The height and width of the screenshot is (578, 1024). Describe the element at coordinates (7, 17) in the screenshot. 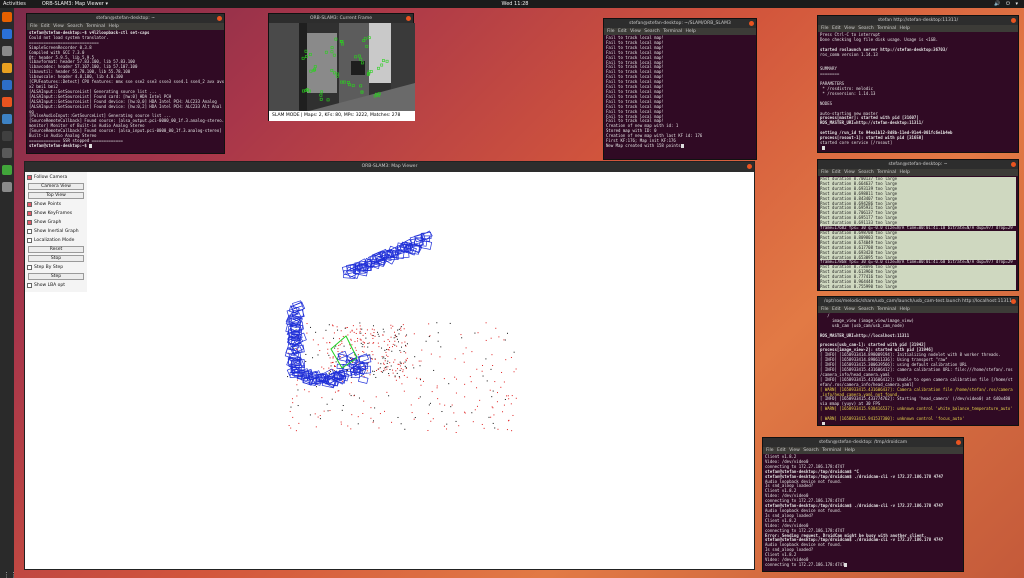

I see `firefox-icon` at that location.